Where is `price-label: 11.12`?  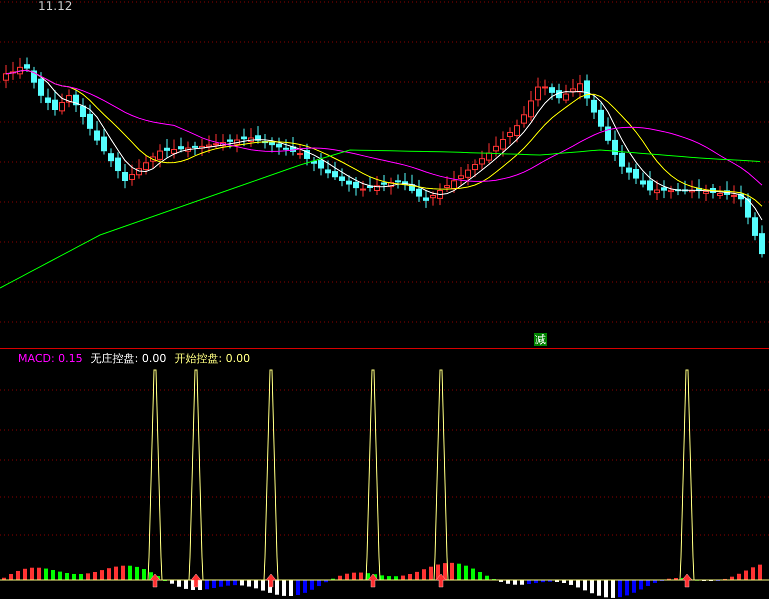 price-label: 11.12 is located at coordinates (55, 6).